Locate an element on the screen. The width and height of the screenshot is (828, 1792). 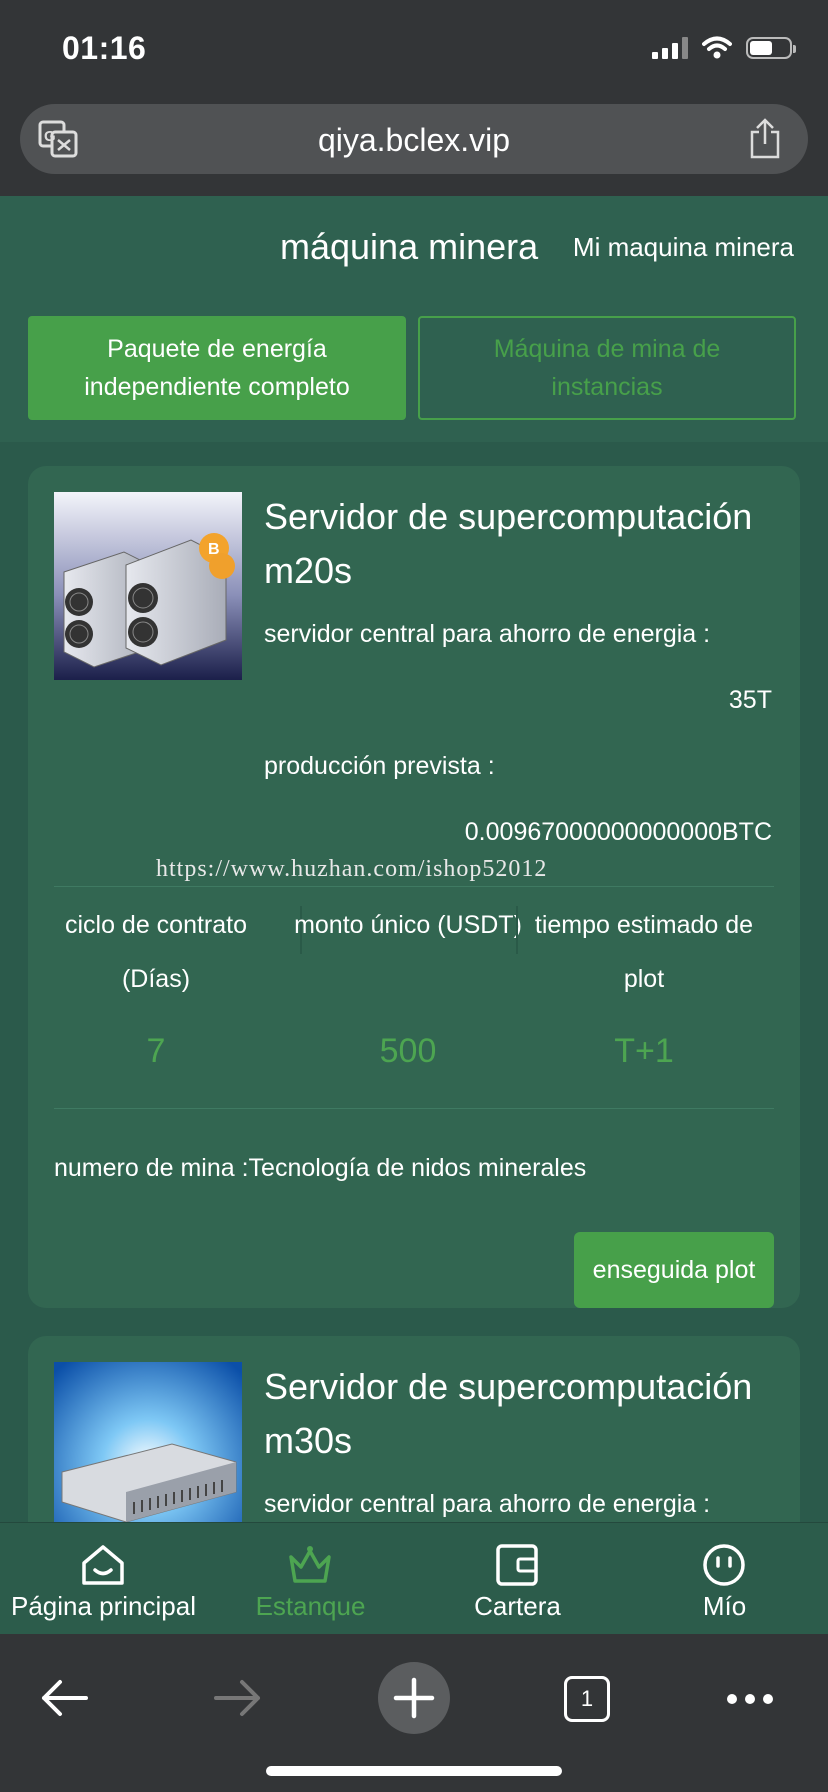
miner-m30s-image is located at coordinates (148, 1442).